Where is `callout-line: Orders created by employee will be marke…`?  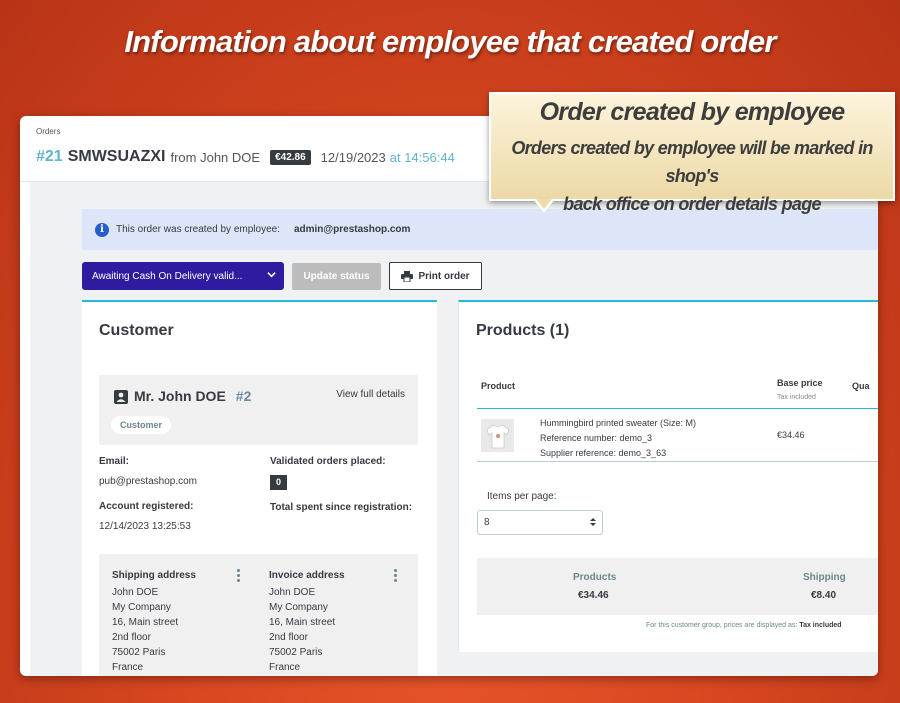 callout-line: Orders created by employee will be marke… is located at coordinates (692, 162).